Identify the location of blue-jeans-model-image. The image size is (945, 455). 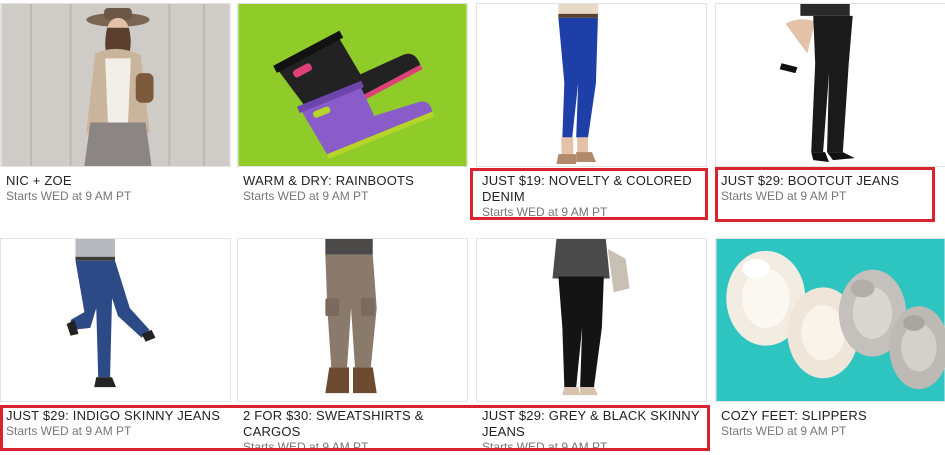
(591, 85).